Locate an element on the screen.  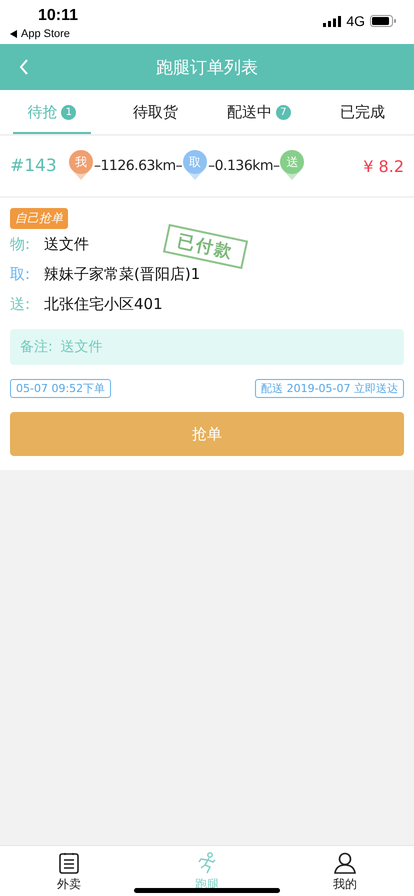
field-label: 取: is located at coordinates (21, 274).